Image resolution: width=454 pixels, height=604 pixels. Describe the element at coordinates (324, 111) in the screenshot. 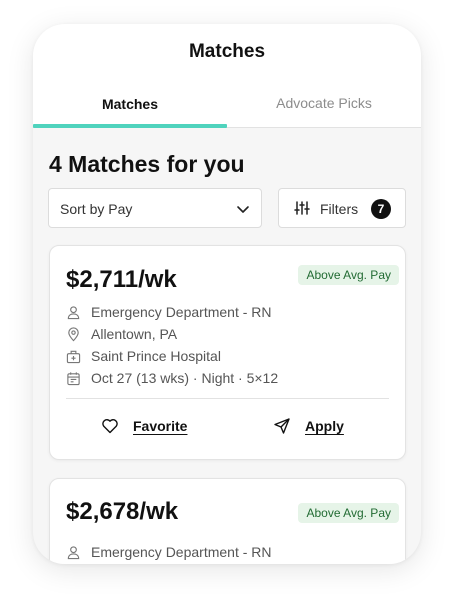

I see `tab-advocate-picks: Advocate Picks` at that location.